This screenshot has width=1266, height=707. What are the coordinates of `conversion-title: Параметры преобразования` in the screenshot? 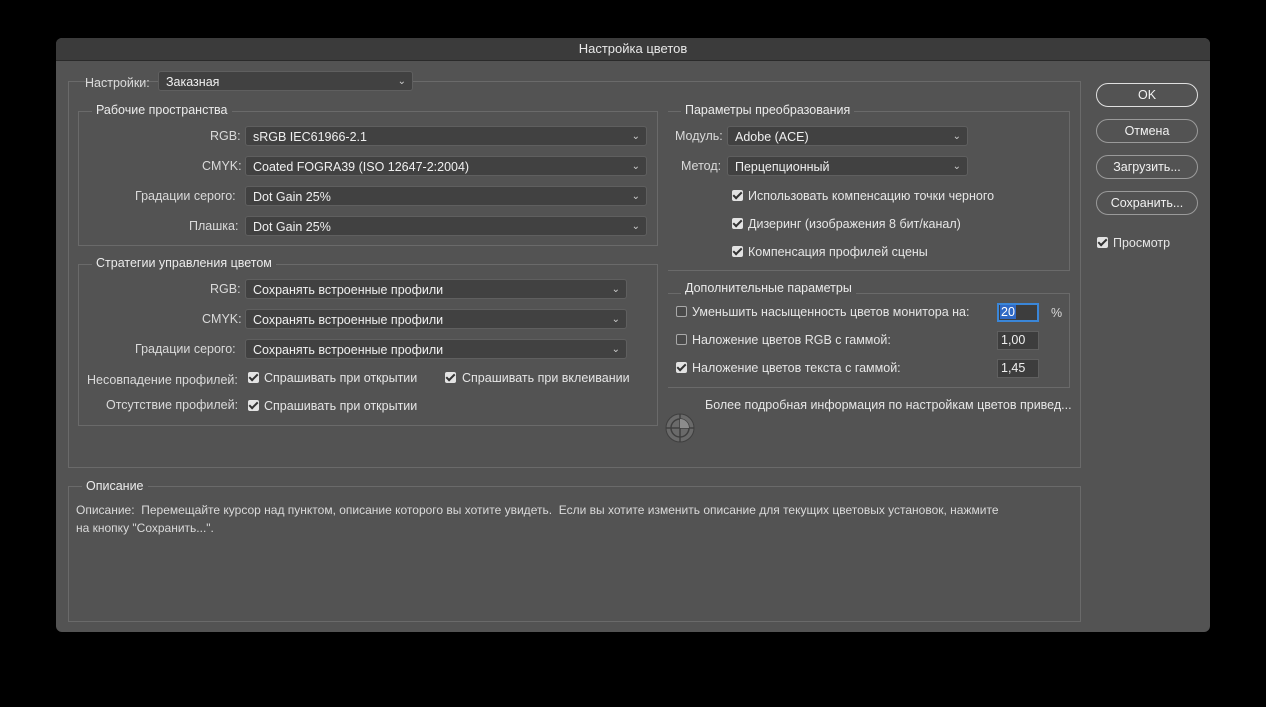 It's located at (768, 110).